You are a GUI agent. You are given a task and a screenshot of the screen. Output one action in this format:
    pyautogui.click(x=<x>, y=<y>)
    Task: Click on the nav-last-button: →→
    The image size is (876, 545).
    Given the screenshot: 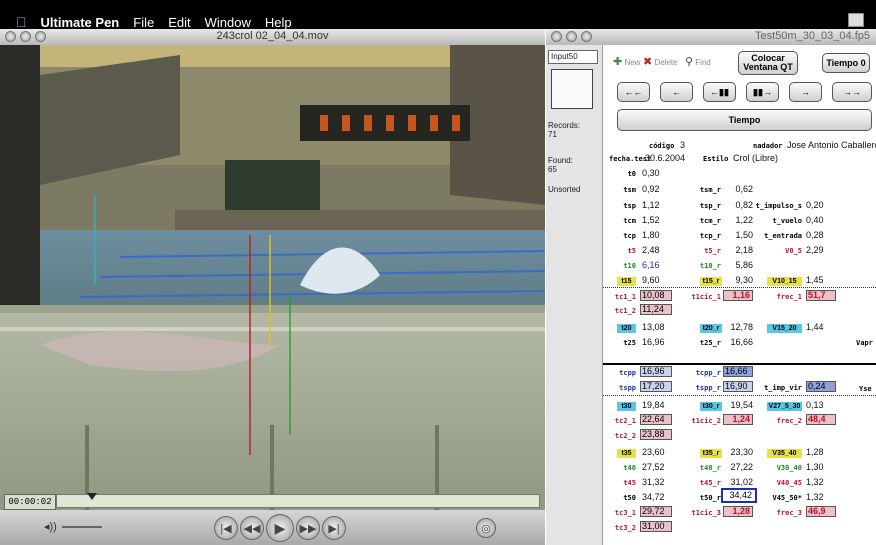 What is the action you would take?
    pyautogui.click(x=852, y=92)
    